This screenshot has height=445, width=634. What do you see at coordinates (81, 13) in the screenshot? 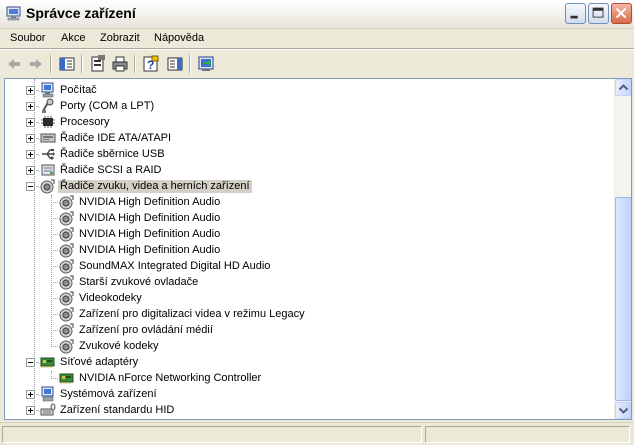
I see `window-title: Správce zařízení` at bounding box center [81, 13].